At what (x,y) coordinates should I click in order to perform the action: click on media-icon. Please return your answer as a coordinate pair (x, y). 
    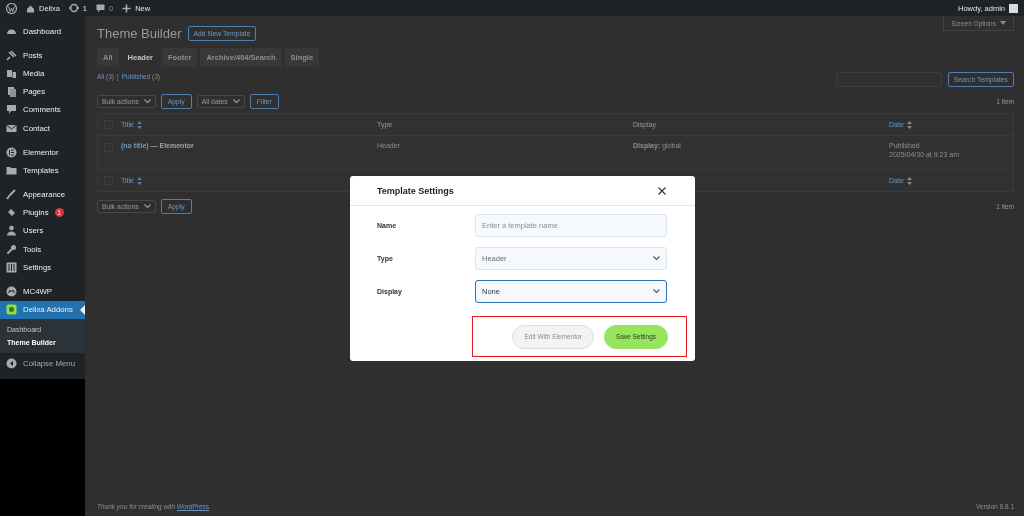
    Looking at the image, I should click on (11, 73).